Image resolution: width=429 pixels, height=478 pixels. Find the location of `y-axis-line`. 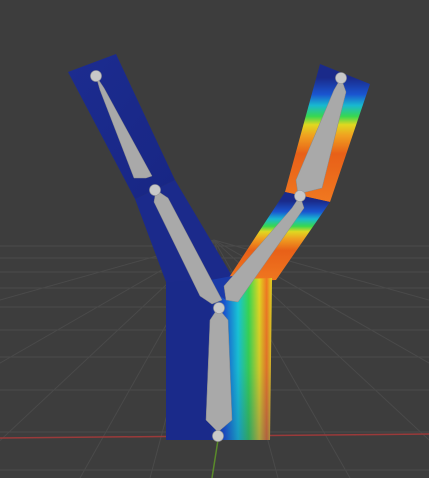

y-axis-line is located at coordinates (215, 458).